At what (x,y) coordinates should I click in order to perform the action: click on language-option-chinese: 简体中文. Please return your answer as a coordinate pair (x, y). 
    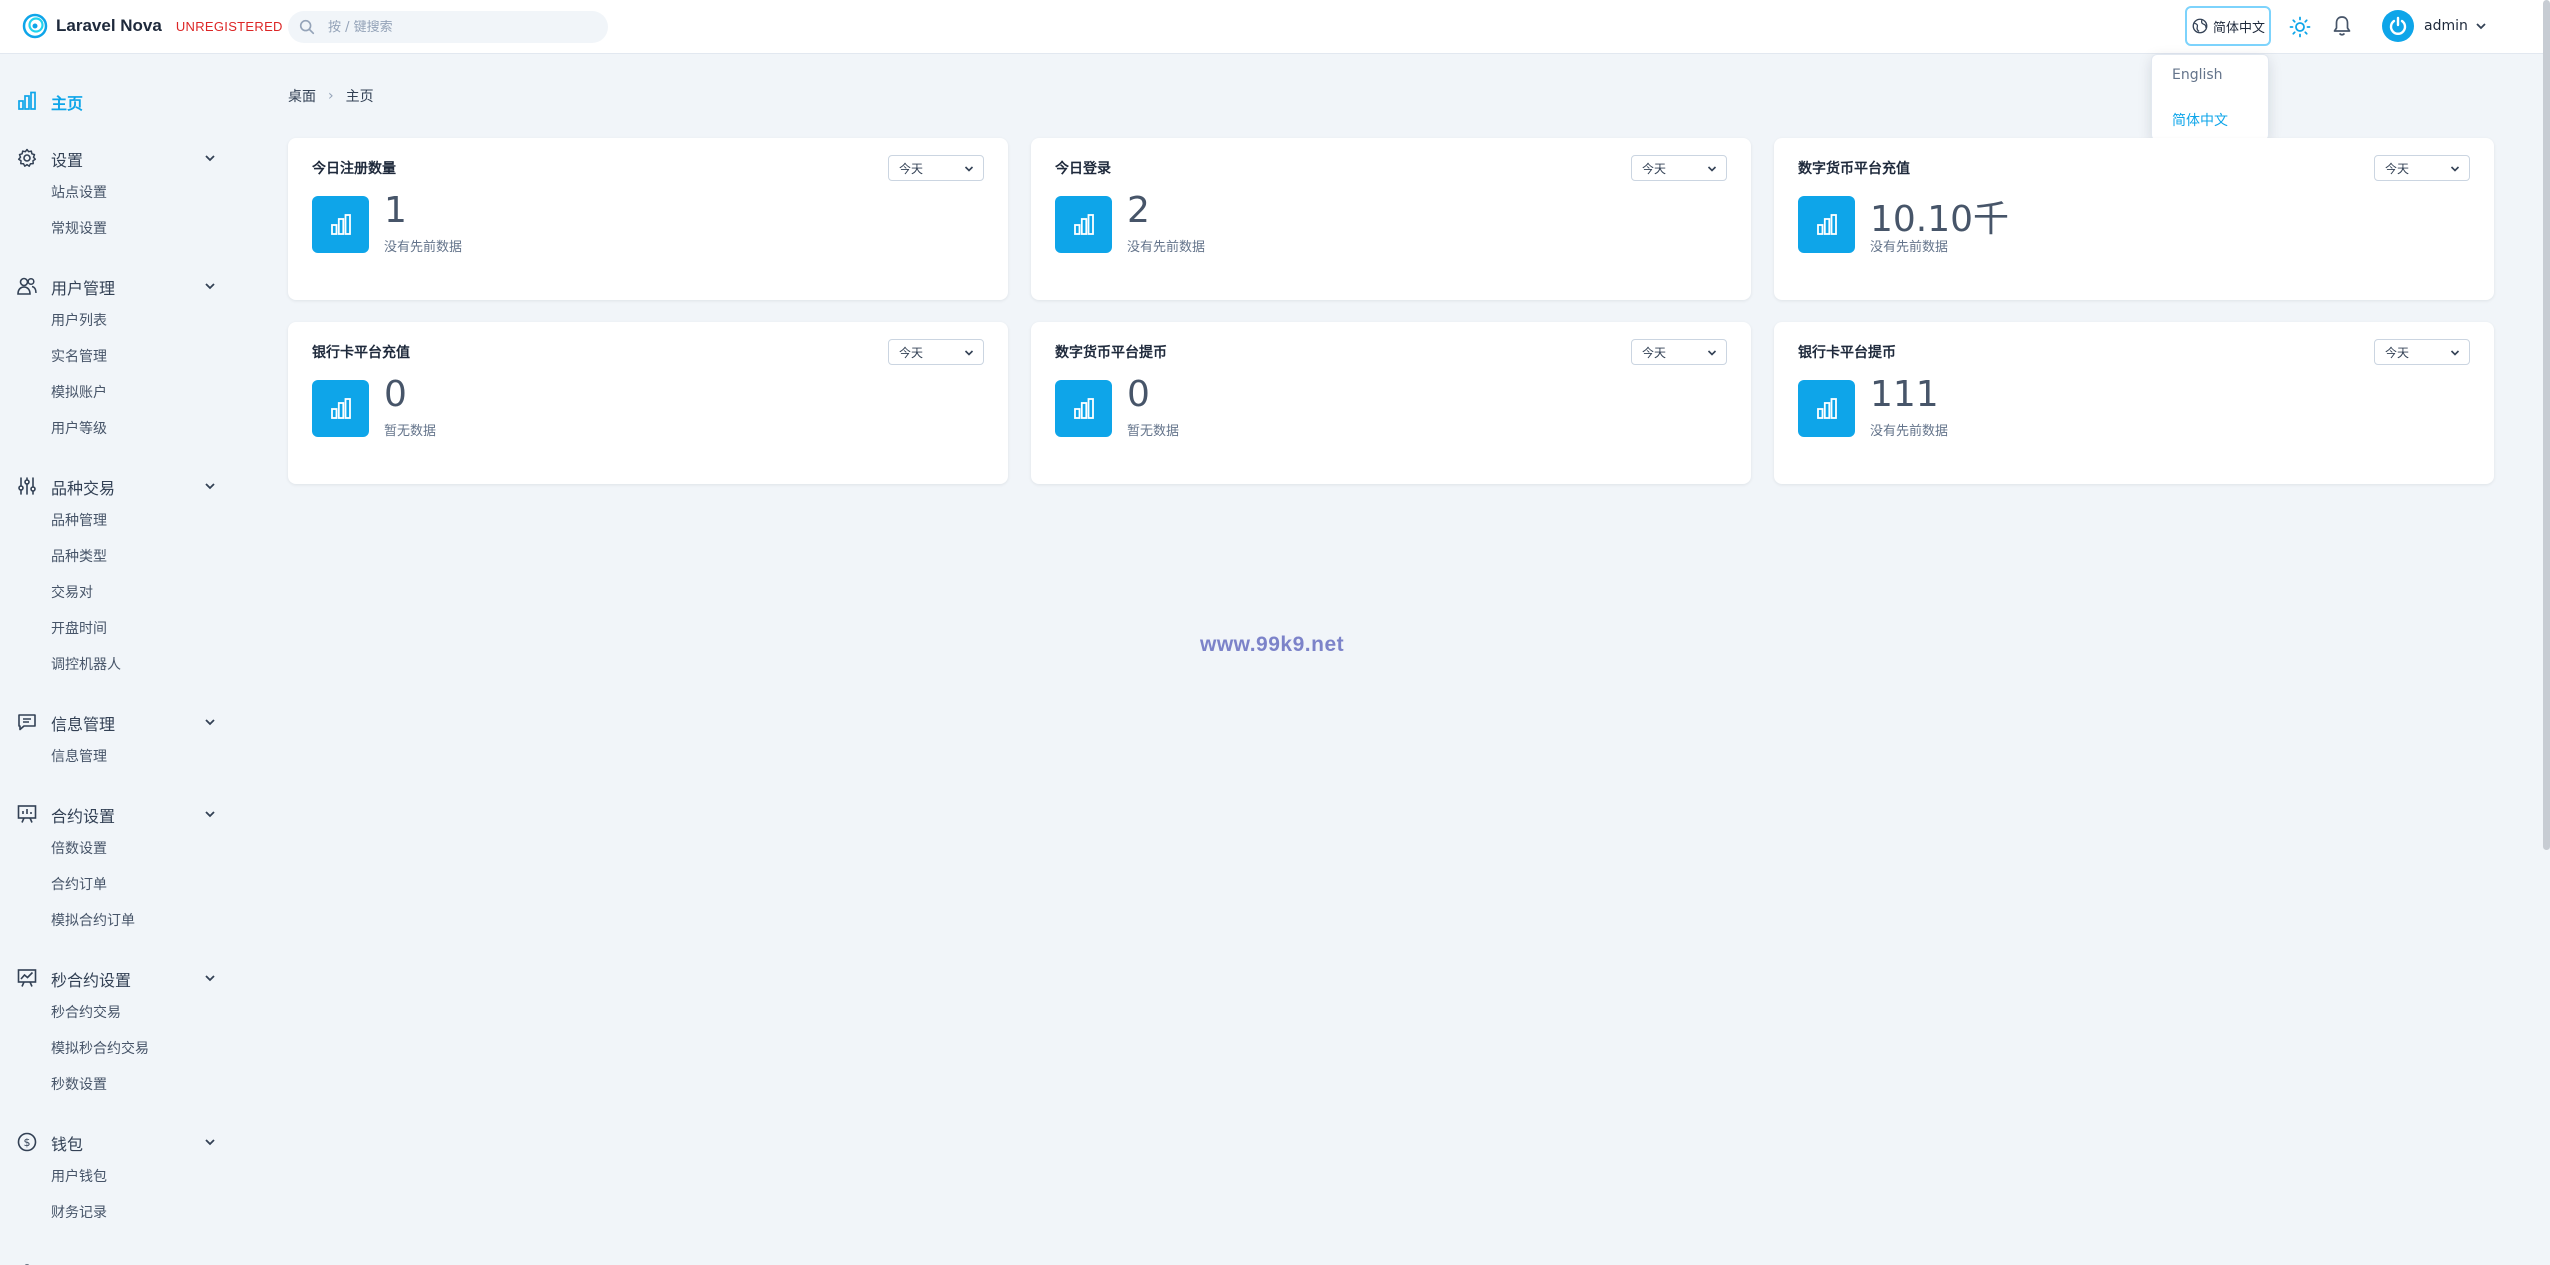
    Looking at the image, I should click on (2200, 120).